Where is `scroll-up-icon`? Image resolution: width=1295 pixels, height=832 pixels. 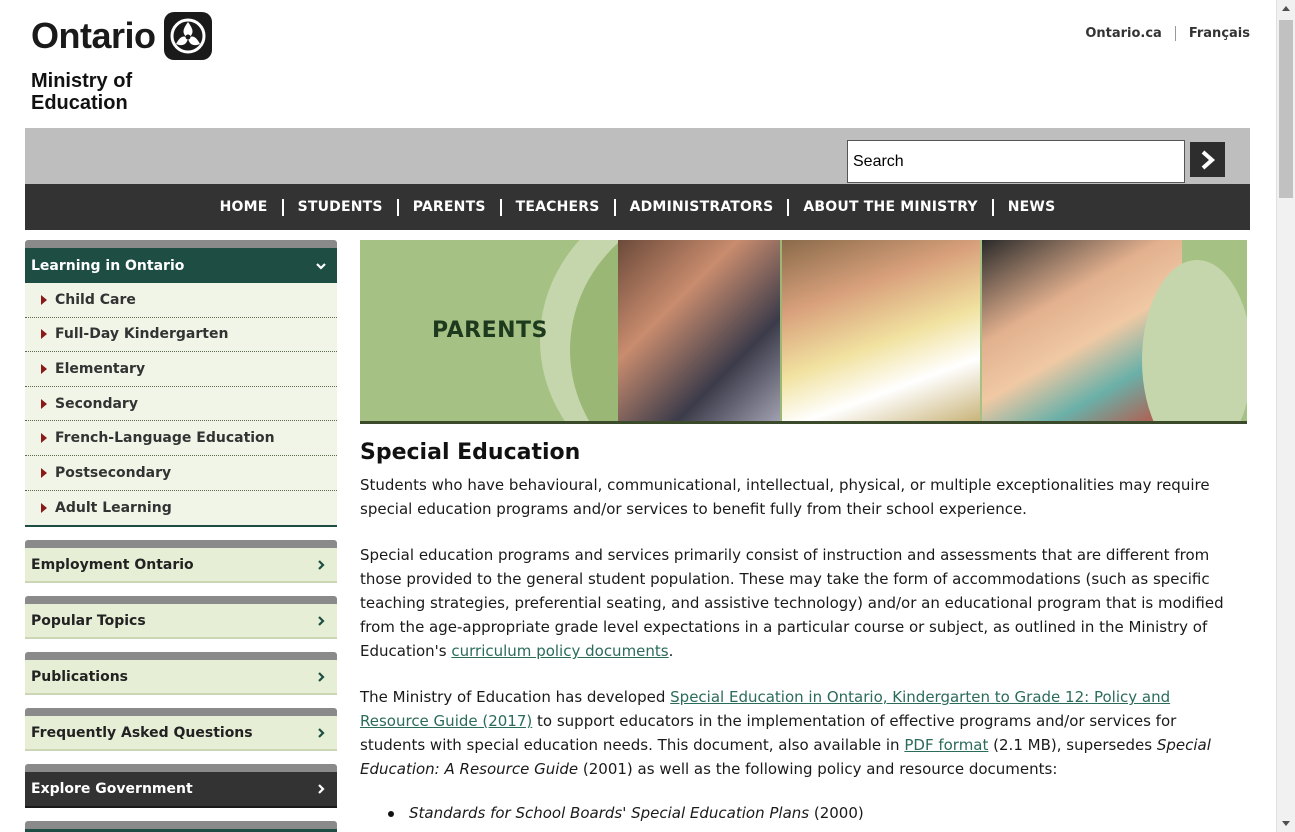 scroll-up-icon is located at coordinates (1286, 8).